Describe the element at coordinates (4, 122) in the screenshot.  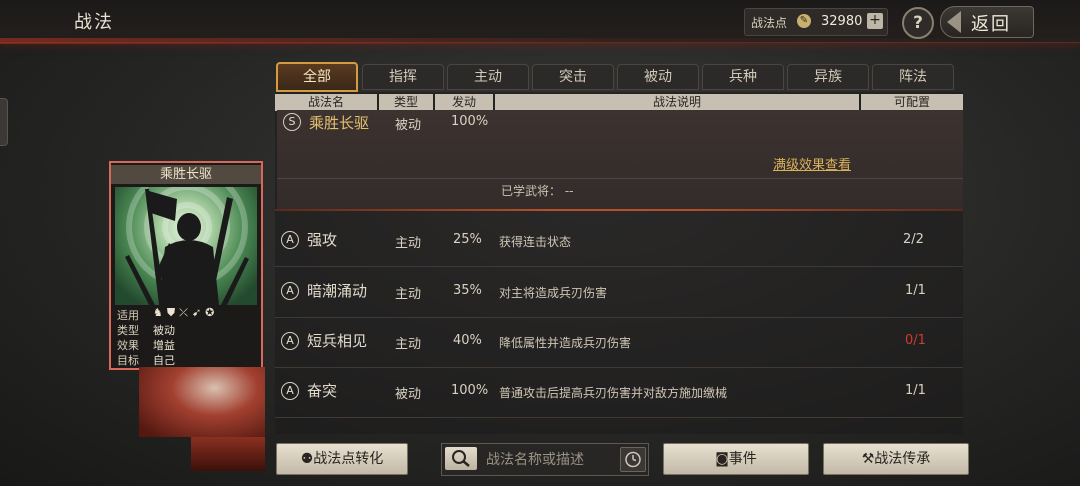
I see `side-drawer-handle` at that location.